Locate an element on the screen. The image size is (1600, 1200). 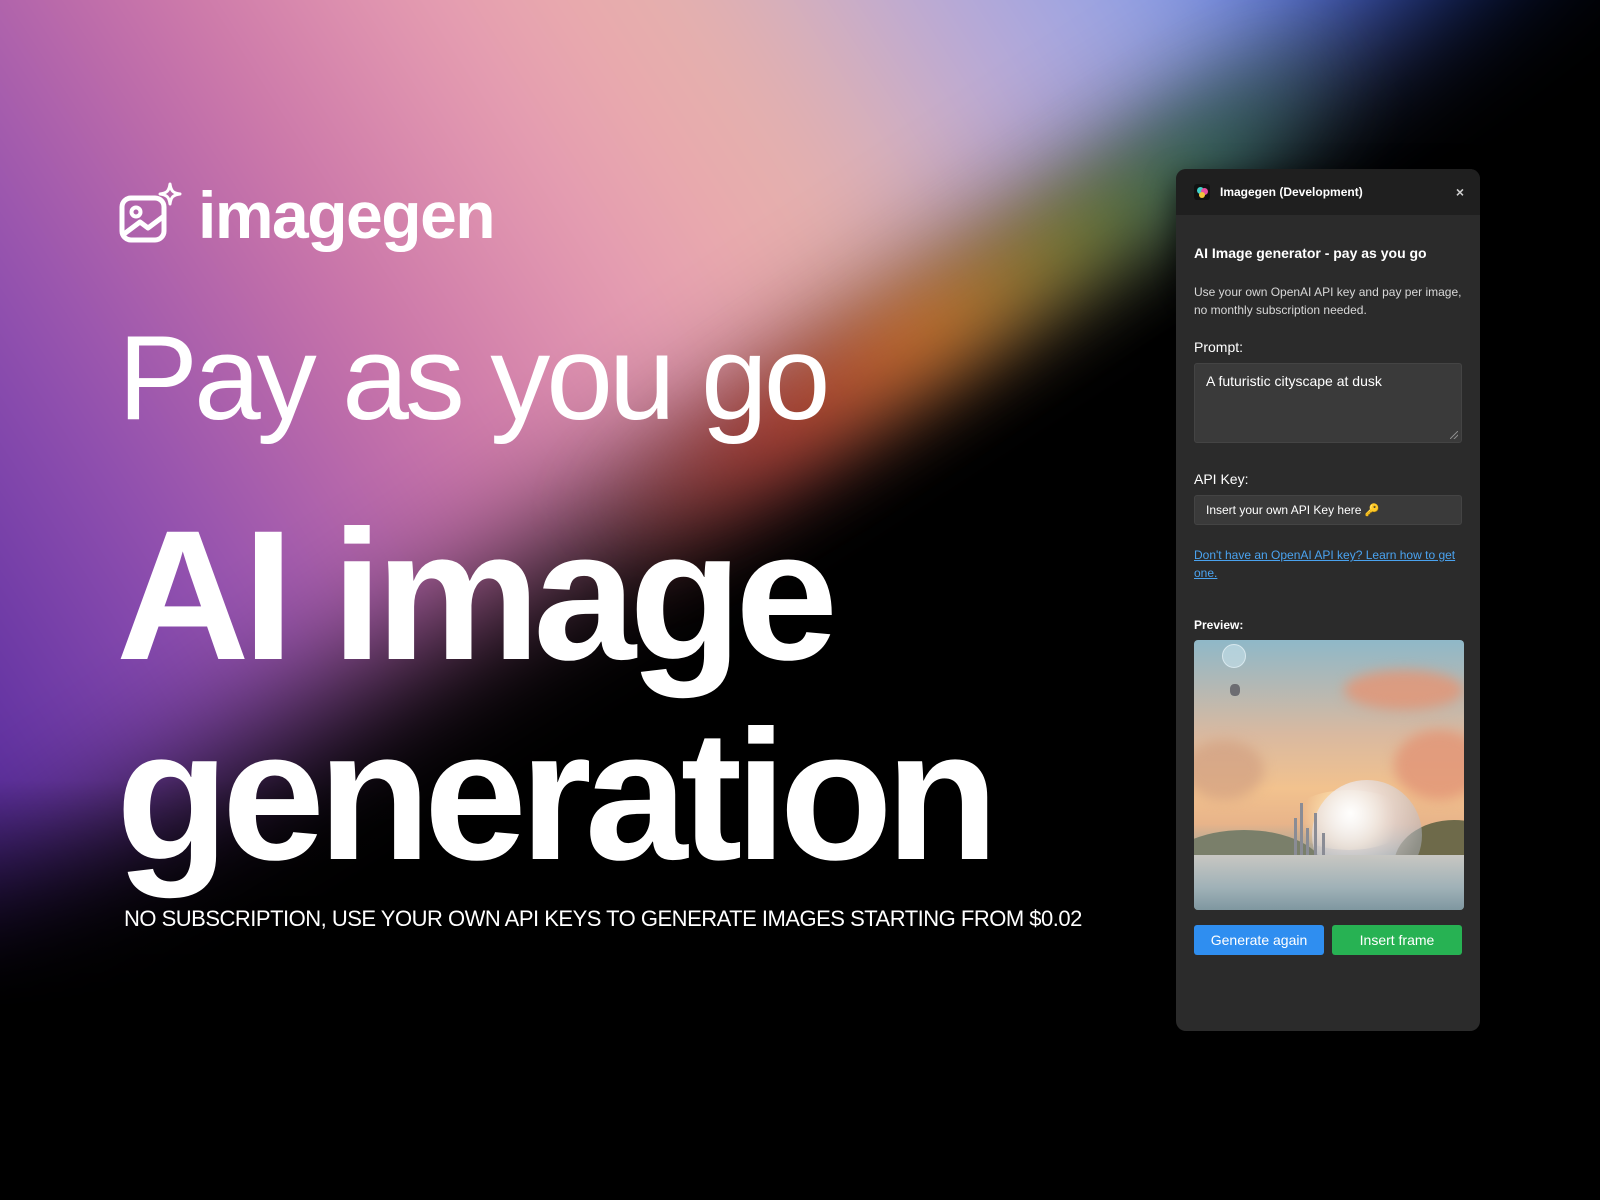
prompt-textarea: A futuristic cityscape at dusk is located at coordinates (1328, 403).